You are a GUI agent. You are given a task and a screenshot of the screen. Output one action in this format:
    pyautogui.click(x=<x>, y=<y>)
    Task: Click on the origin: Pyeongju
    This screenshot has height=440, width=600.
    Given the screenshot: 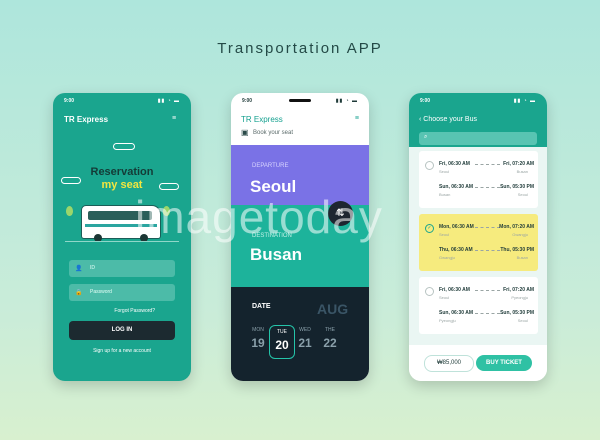 What is the action you would take?
    pyautogui.click(x=447, y=320)
    